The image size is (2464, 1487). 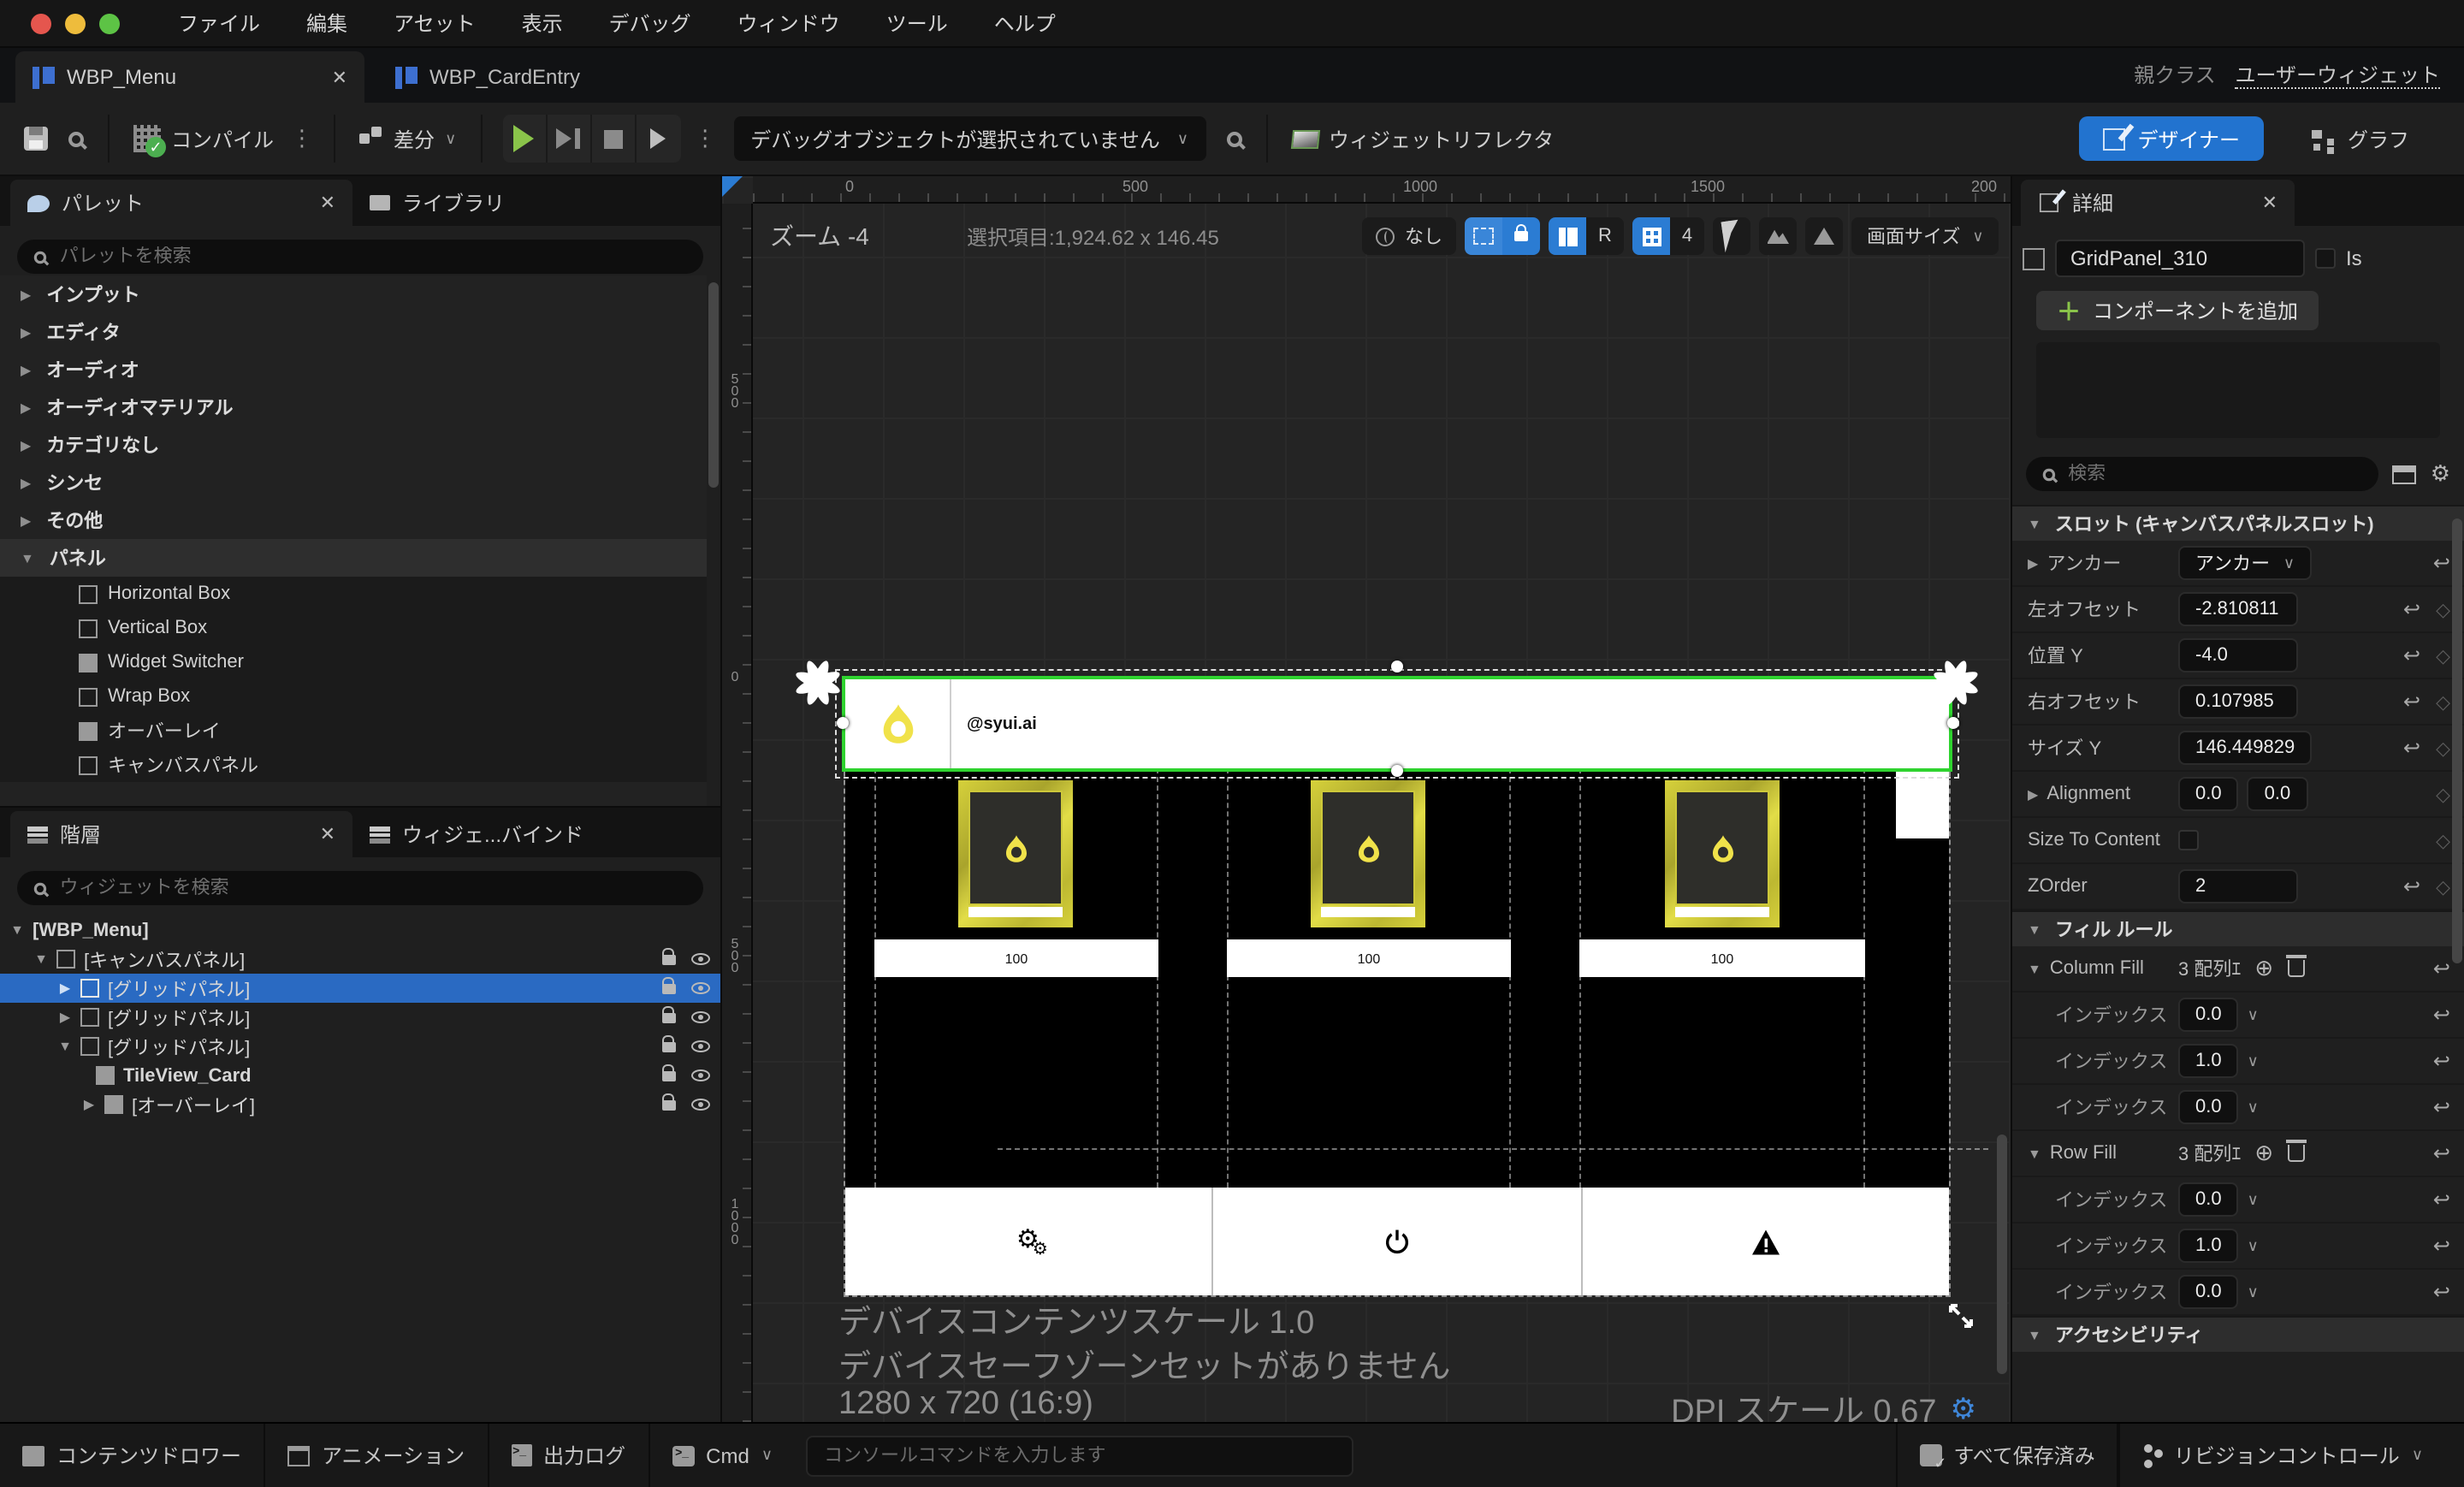 What do you see at coordinates (2245, 563) in the screenshot?
I see `anchor-dropdown: アンカー ∨` at bounding box center [2245, 563].